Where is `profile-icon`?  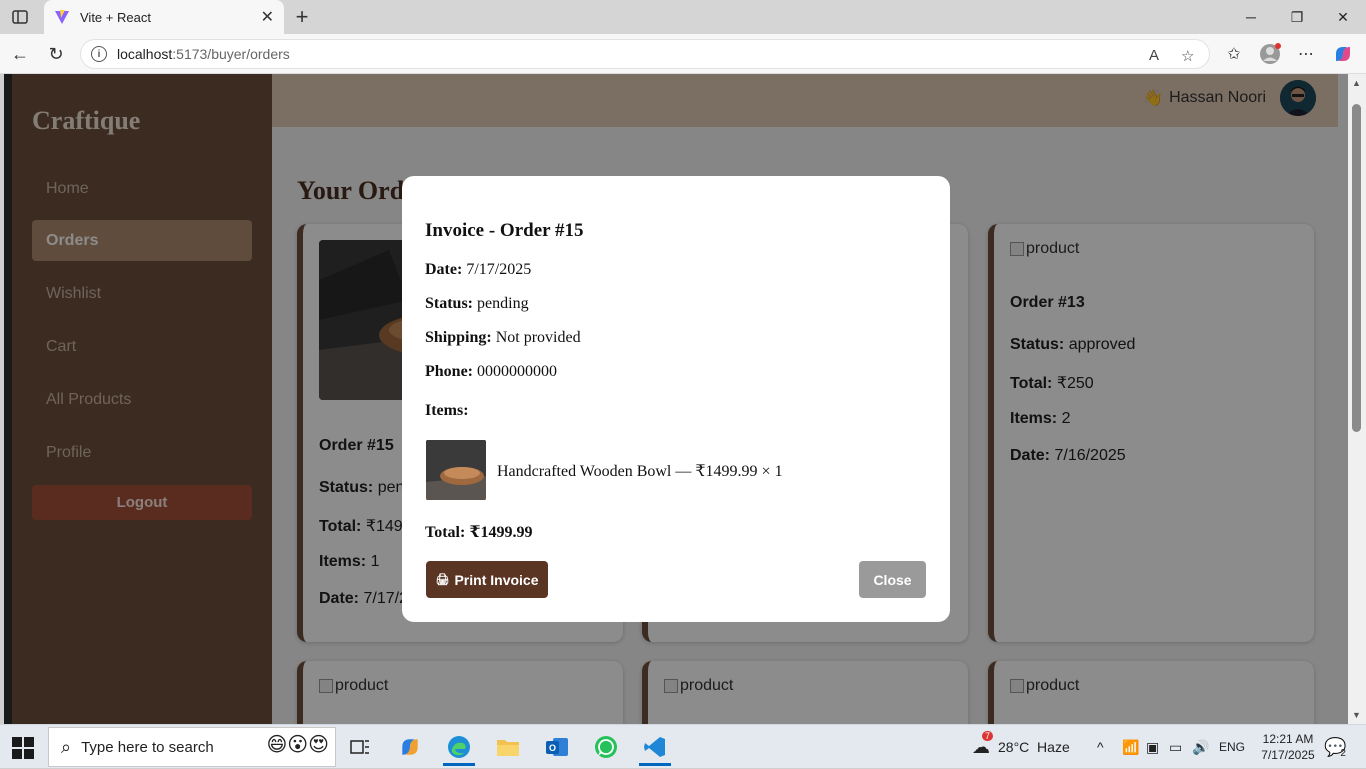 profile-icon is located at coordinates (1270, 54).